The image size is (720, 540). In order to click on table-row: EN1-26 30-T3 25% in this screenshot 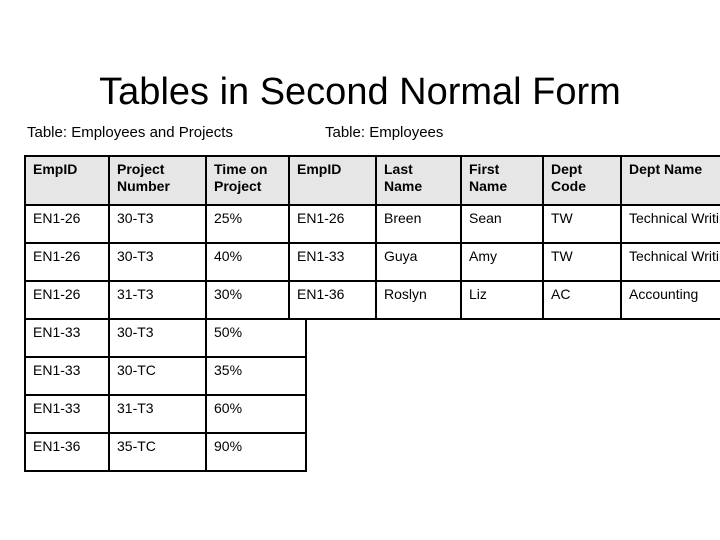, I will do `click(165, 224)`.